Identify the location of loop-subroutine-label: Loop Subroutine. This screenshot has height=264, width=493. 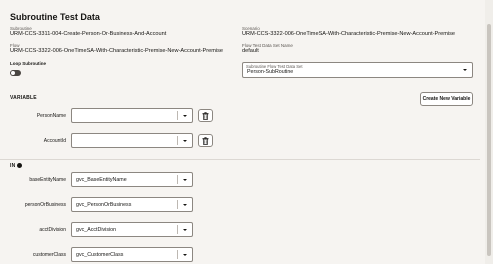
(28, 63).